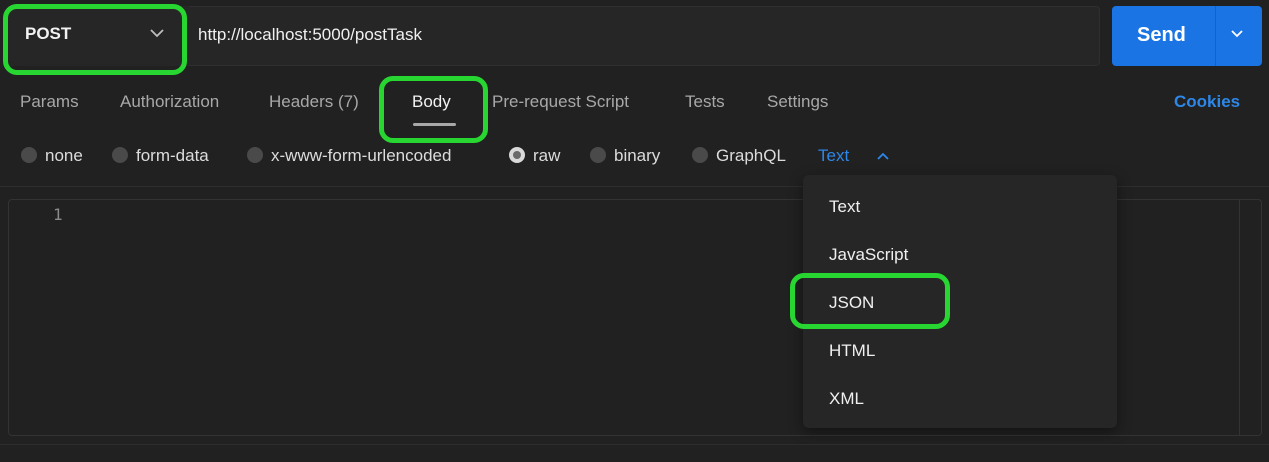 Image resolution: width=1269 pixels, height=462 pixels. Describe the element at coordinates (169, 102) in the screenshot. I see `tab-authorization: Authorization` at that location.